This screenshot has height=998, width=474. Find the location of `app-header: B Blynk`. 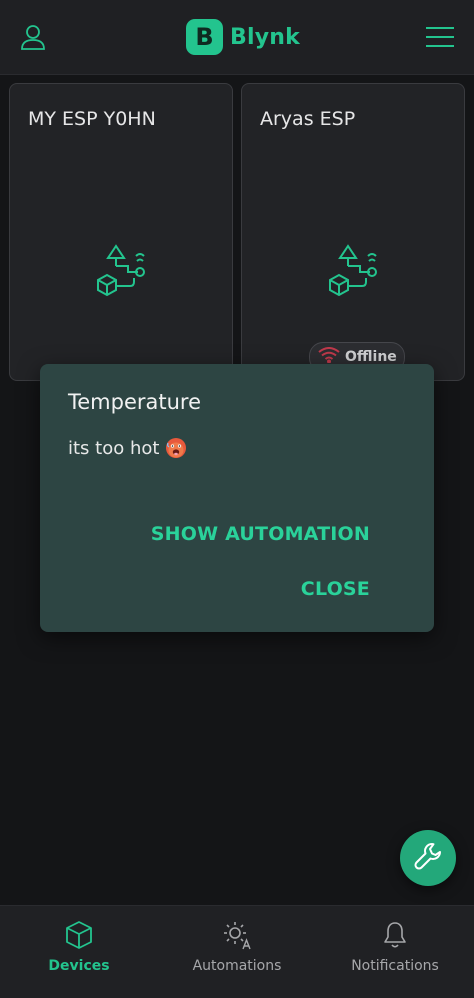

app-header: B Blynk is located at coordinates (237, 37).